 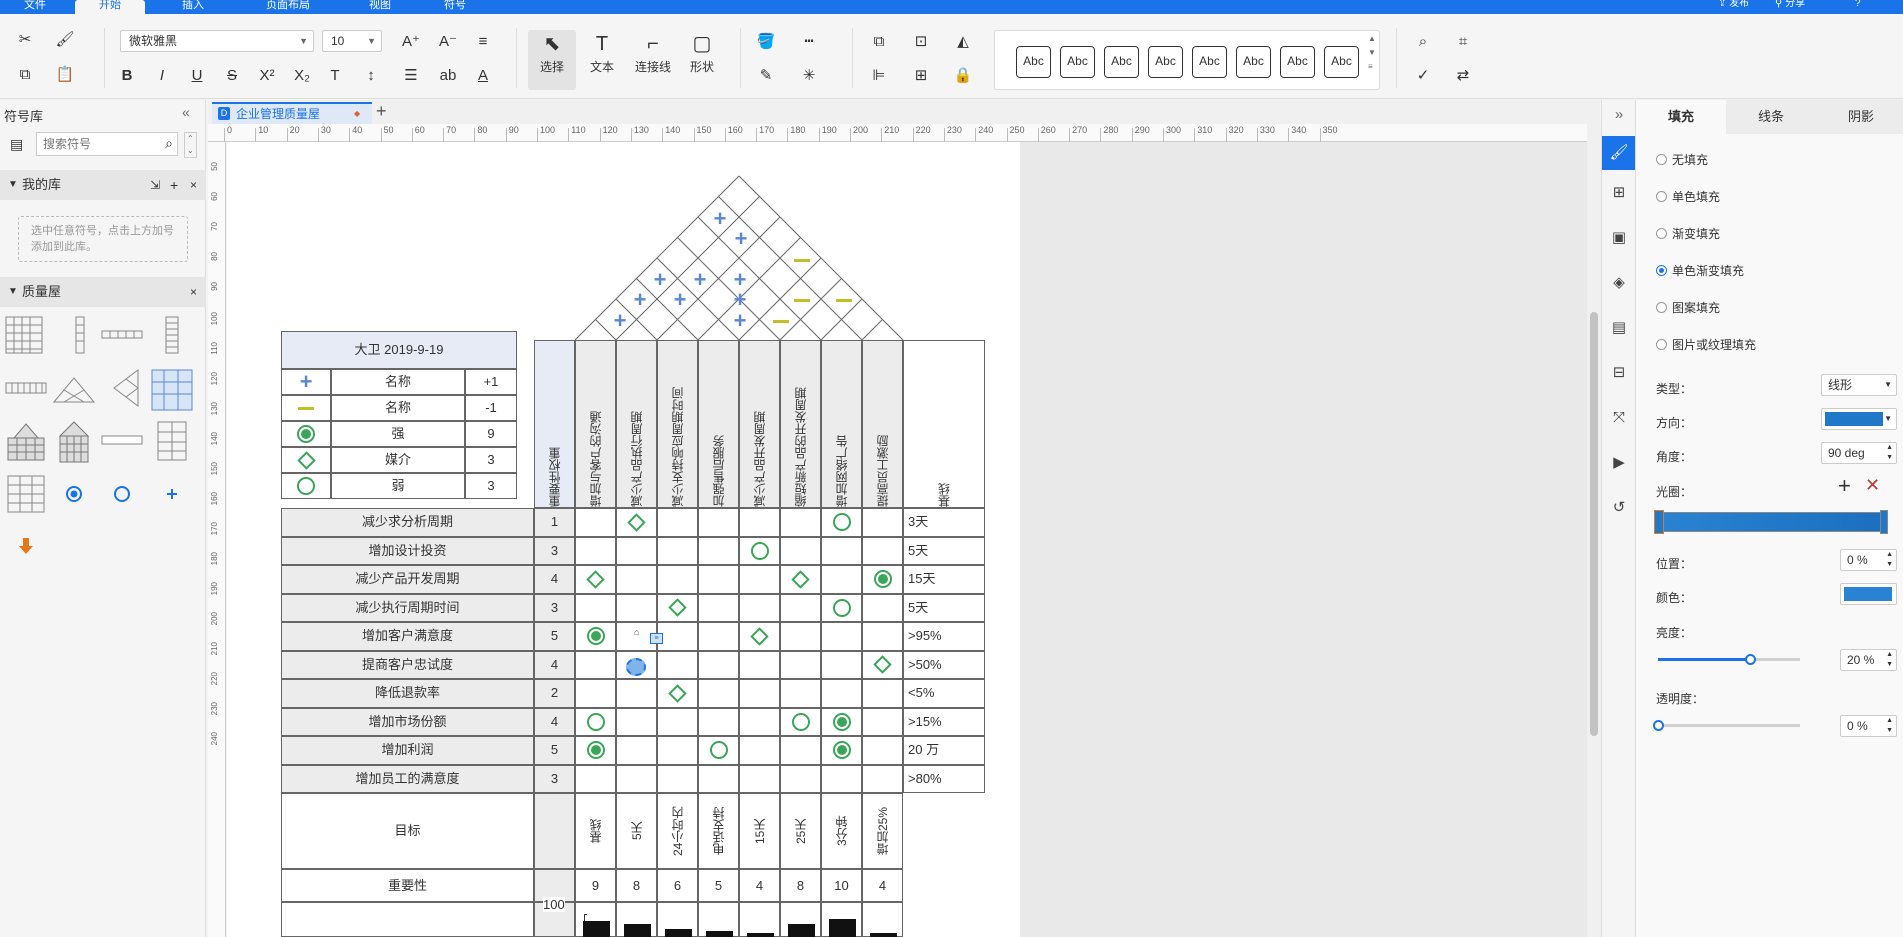 I want to click on gradient-stop-start, so click(x=1659, y=522).